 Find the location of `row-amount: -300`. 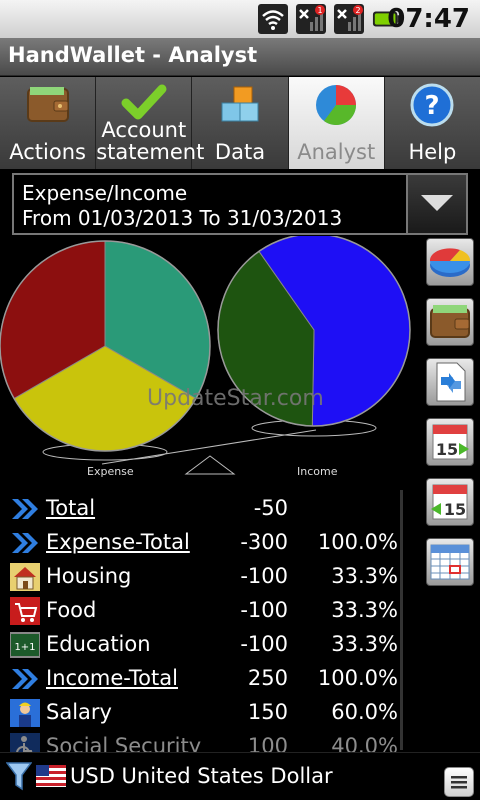

row-amount: -300 is located at coordinates (264, 542).